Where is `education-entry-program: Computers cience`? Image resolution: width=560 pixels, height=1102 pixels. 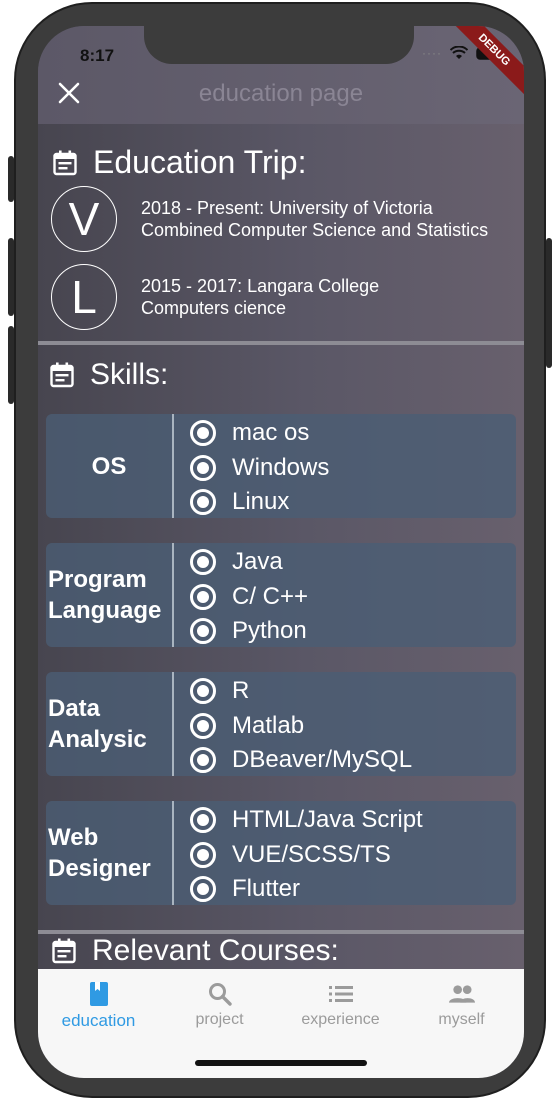 education-entry-program: Computers cience is located at coordinates (214, 308).